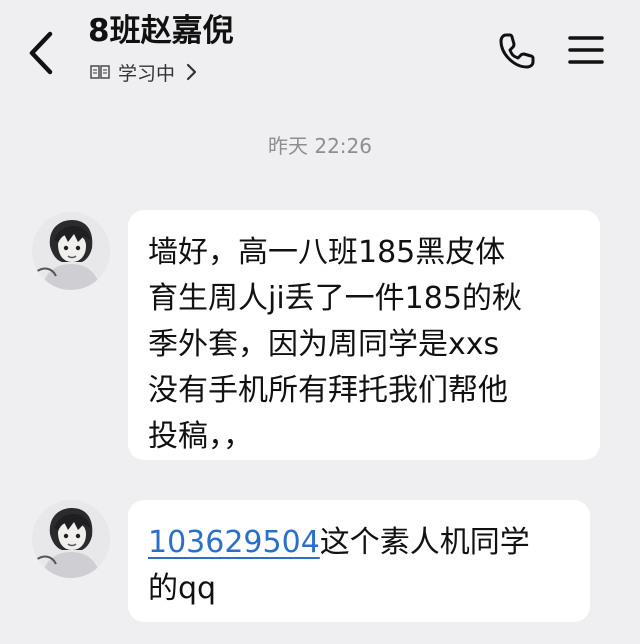 The height and width of the screenshot is (644, 640). Describe the element at coordinates (234, 542) in the screenshot. I see `qq-number-link: 103629504` at that location.